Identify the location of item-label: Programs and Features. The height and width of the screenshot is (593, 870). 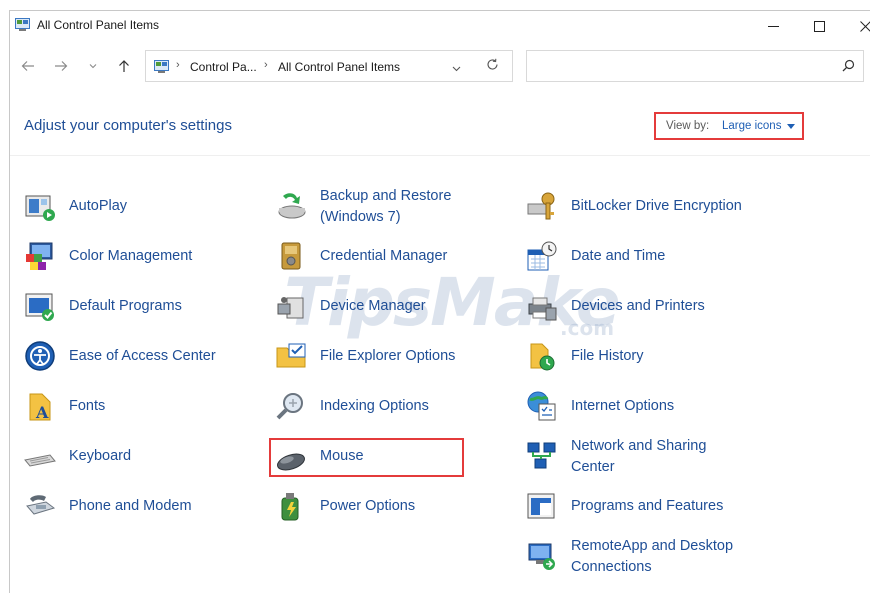
(647, 506).